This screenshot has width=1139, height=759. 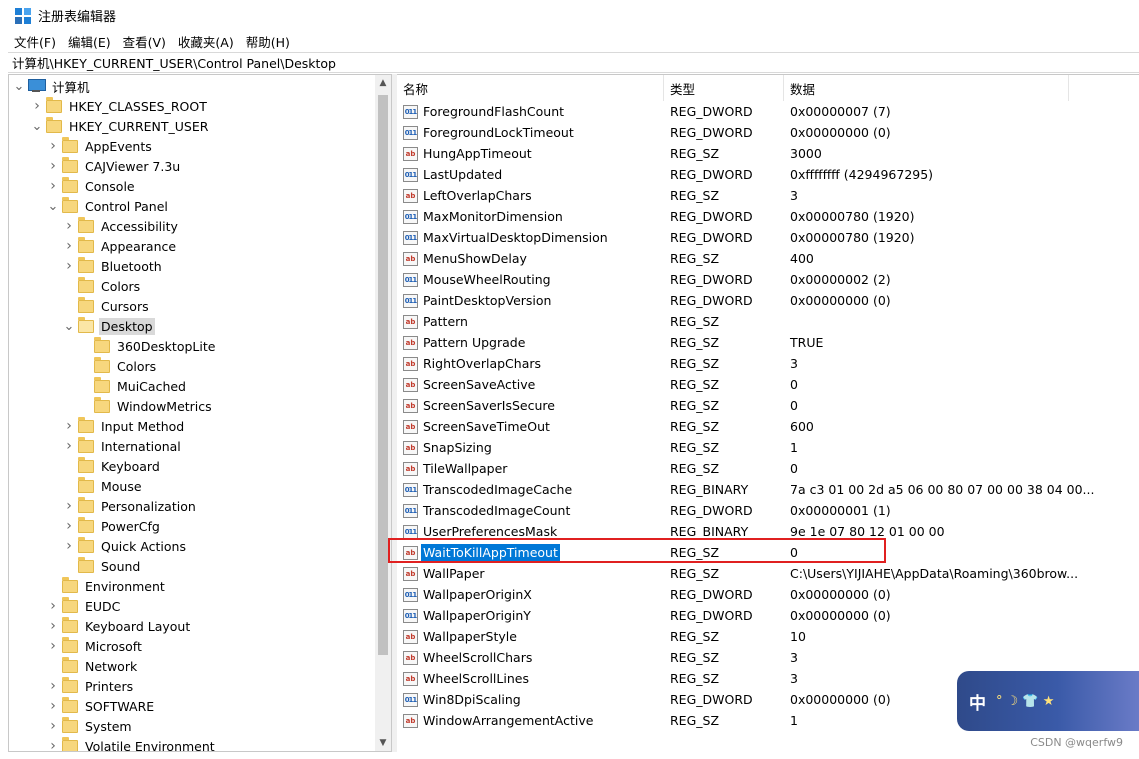 What do you see at coordinates (131, 743) in the screenshot?
I see `tree-item: › Volatile Environment` at bounding box center [131, 743].